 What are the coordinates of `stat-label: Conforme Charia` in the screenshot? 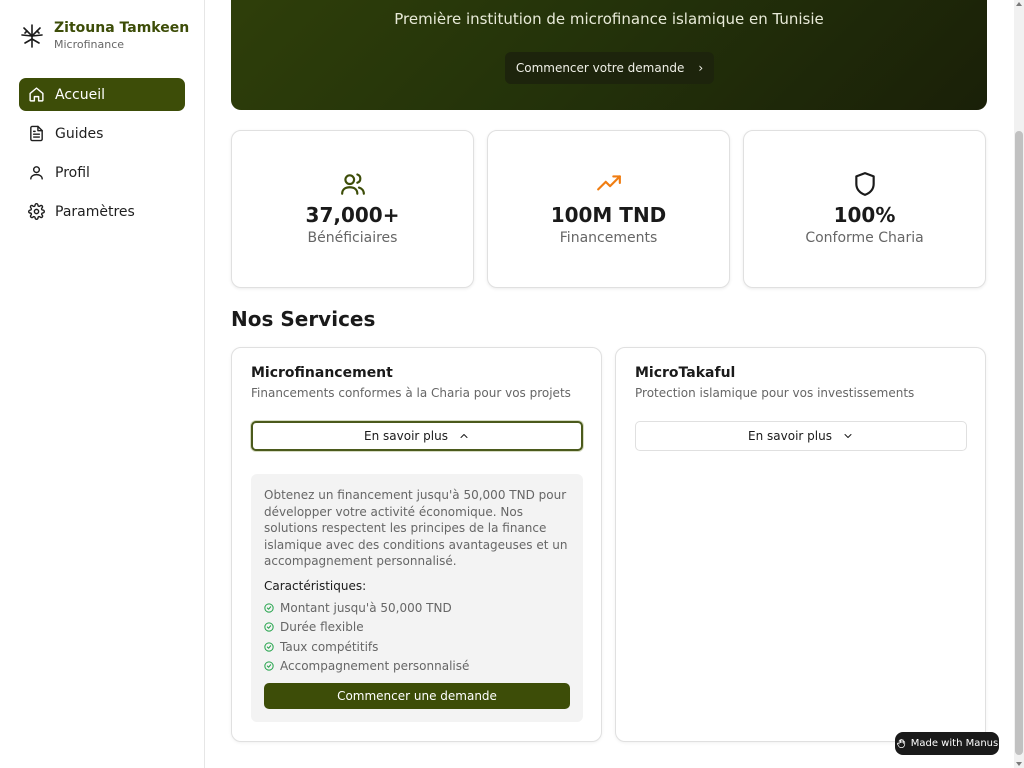 It's located at (864, 238).